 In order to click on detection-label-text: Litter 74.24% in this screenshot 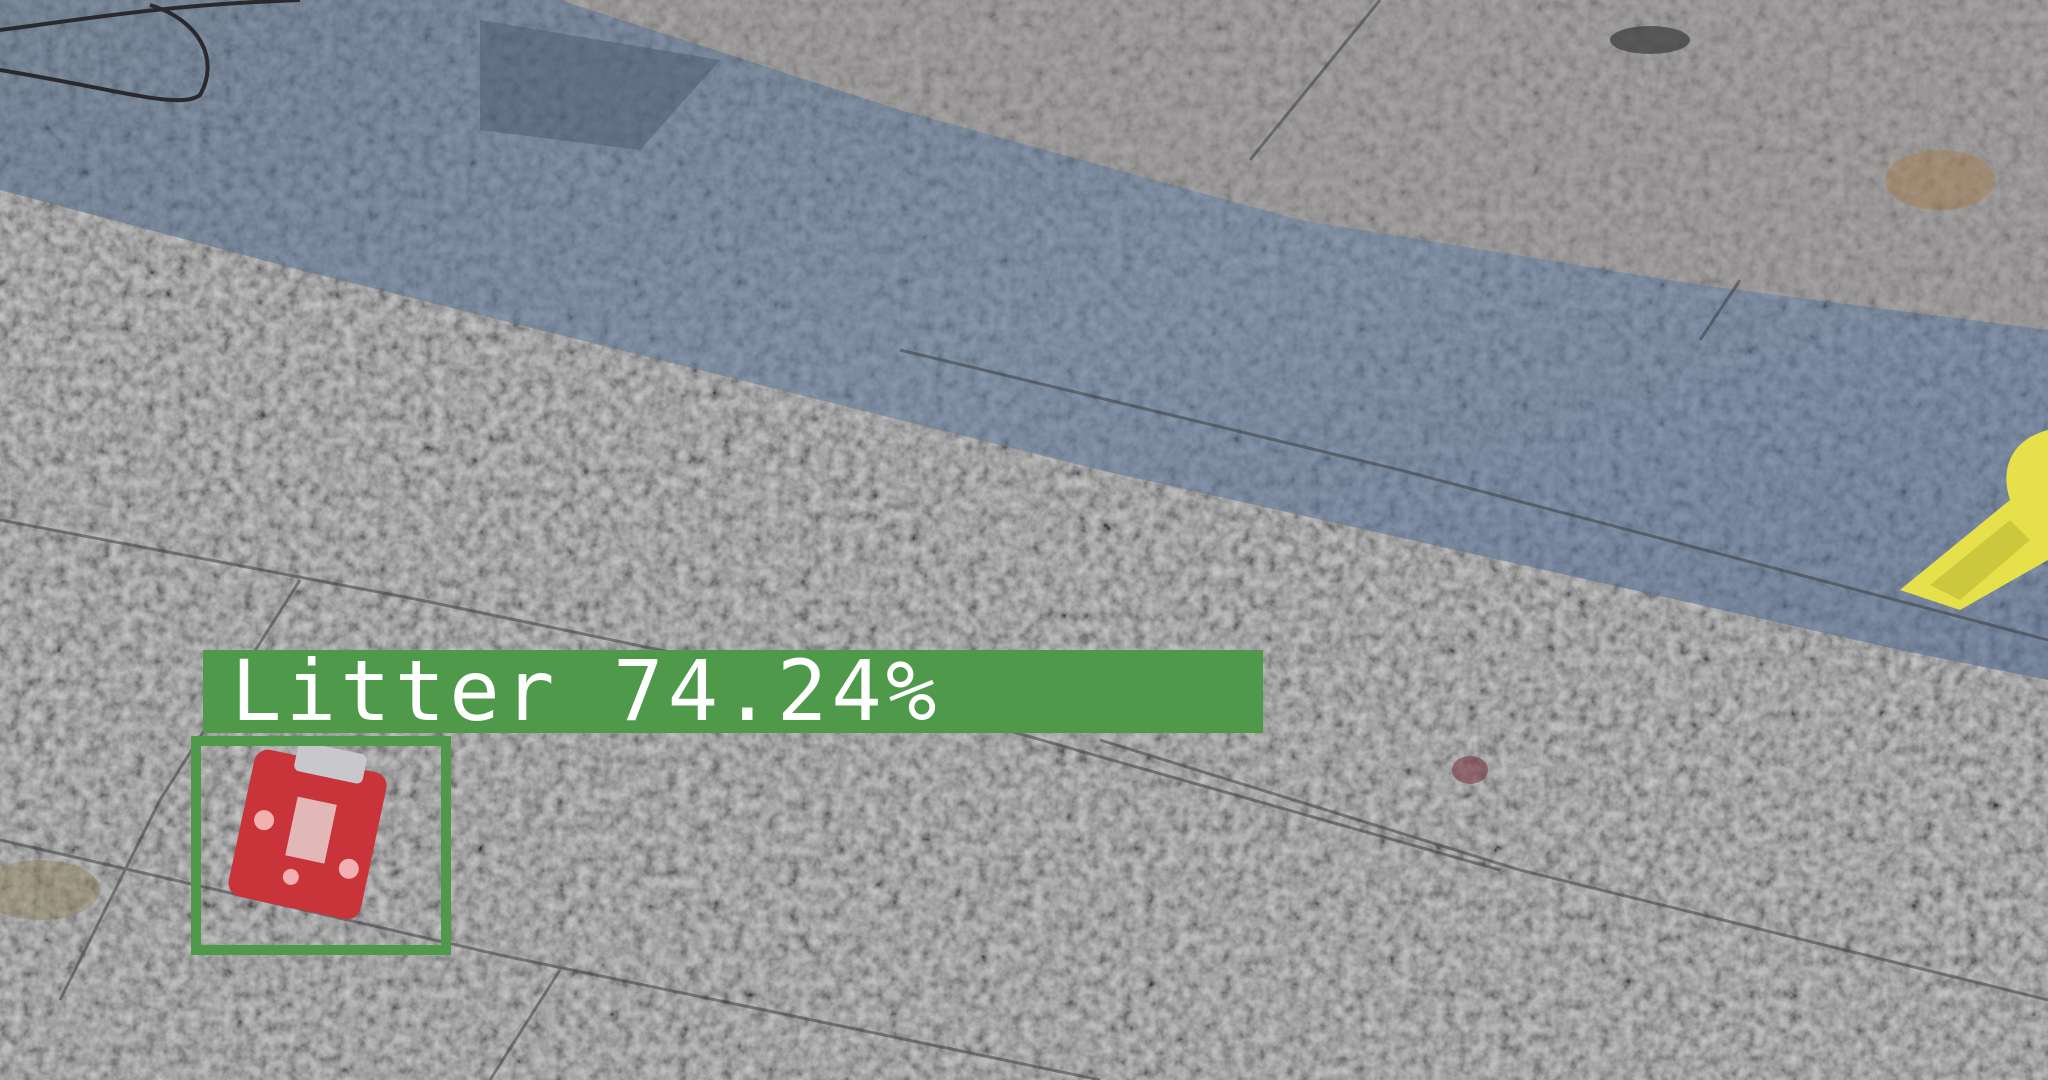, I will do `click(586, 691)`.